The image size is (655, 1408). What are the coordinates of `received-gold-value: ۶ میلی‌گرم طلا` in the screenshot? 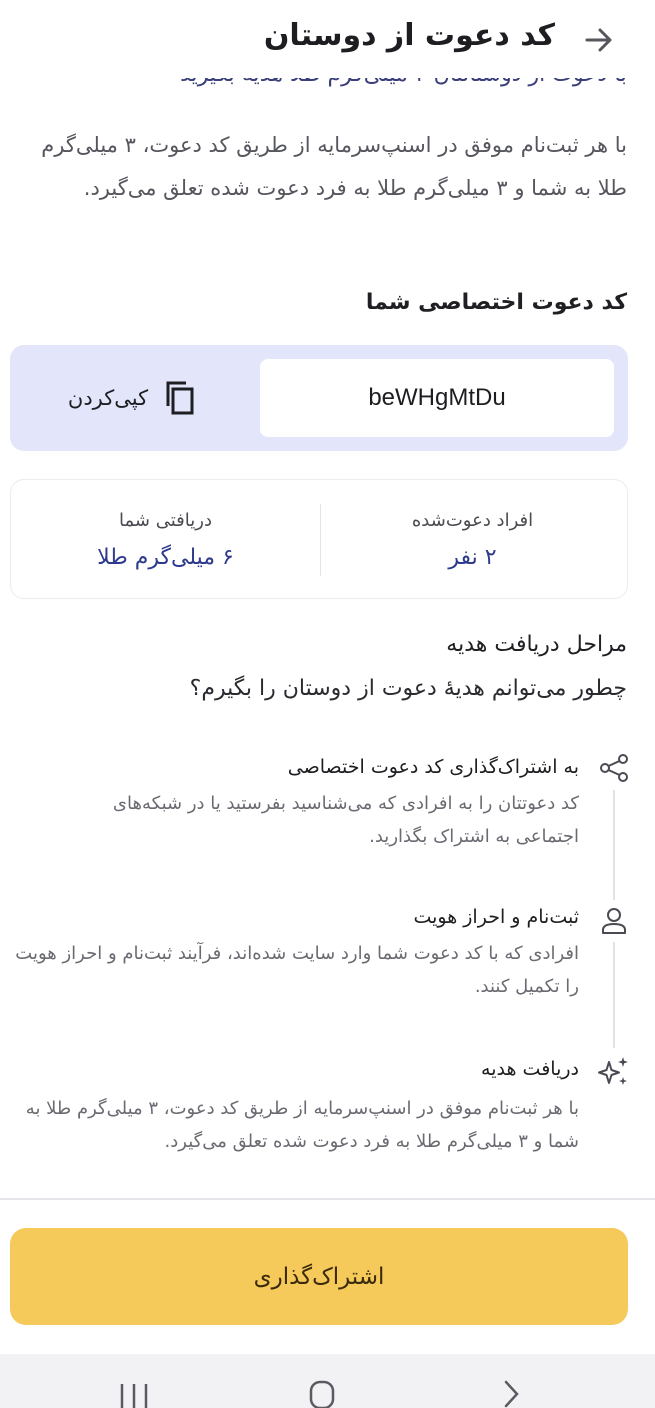 It's located at (165, 557).